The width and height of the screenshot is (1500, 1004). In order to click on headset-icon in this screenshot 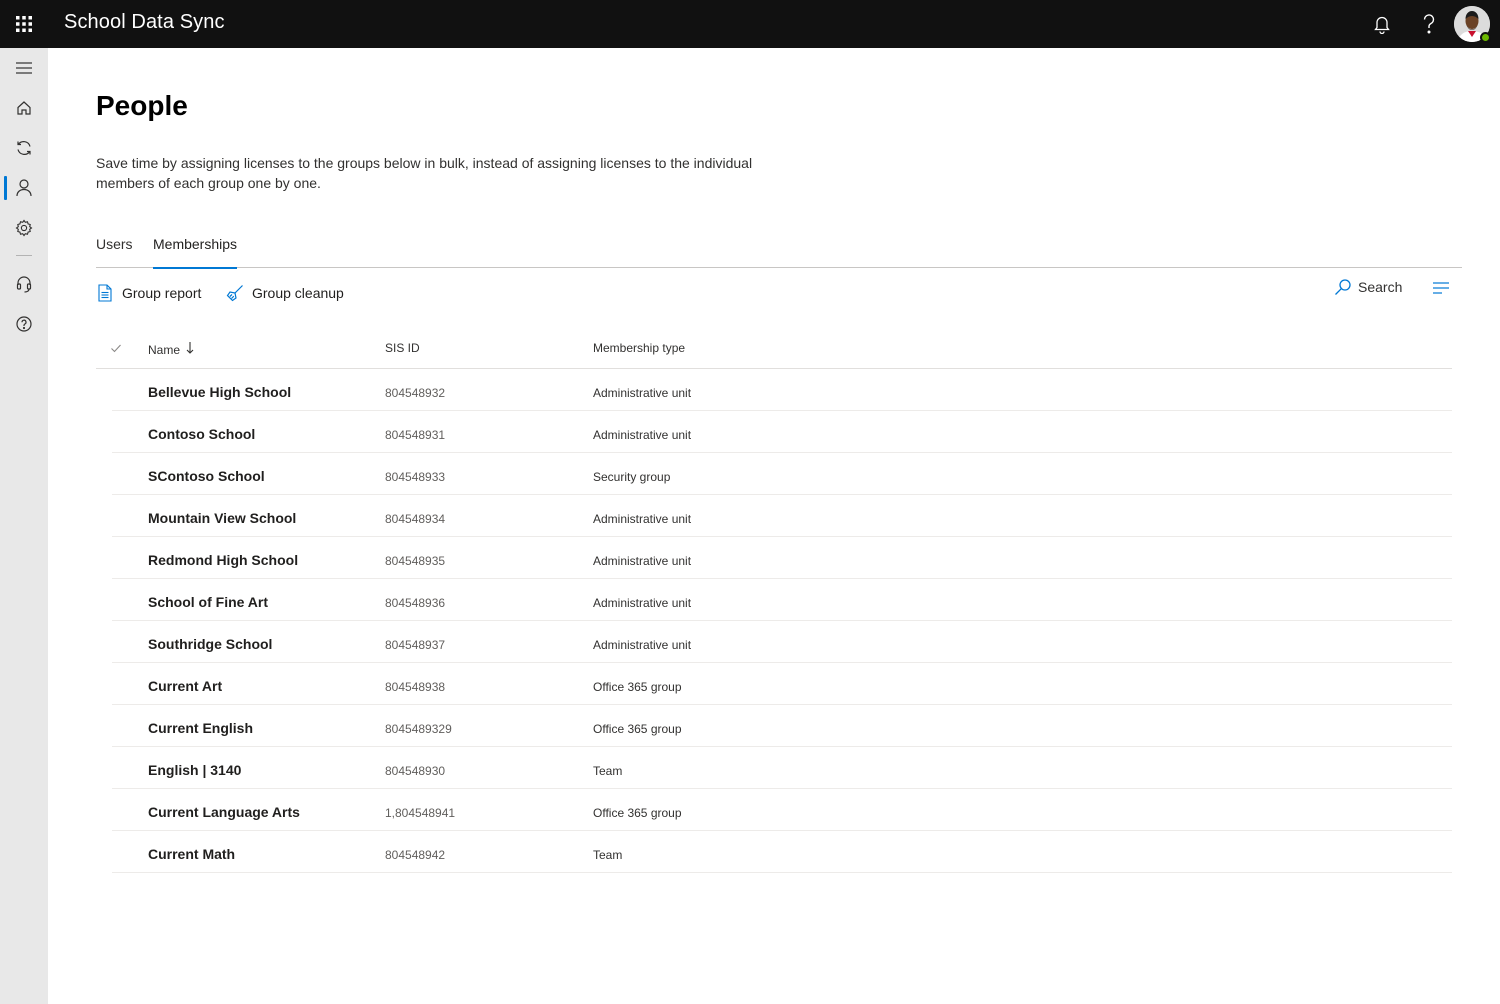, I will do `click(24, 284)`.